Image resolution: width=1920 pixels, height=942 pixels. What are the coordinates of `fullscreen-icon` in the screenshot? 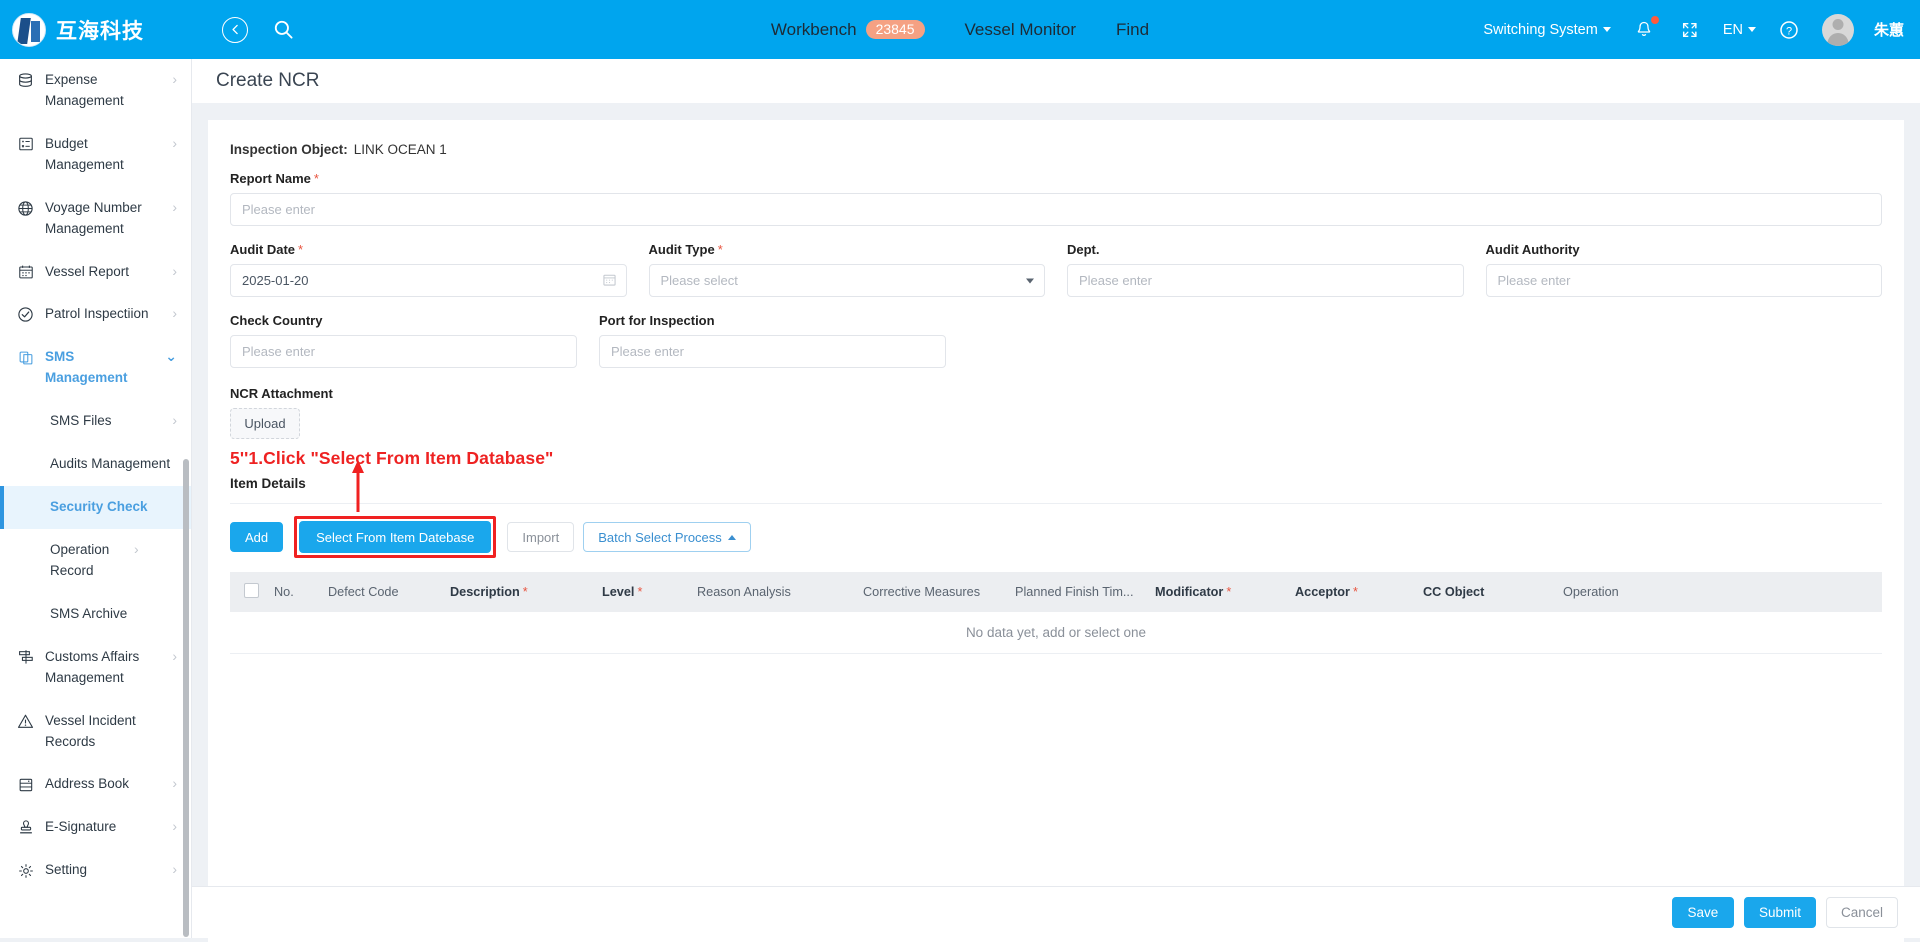 It's located at (1690, 30).